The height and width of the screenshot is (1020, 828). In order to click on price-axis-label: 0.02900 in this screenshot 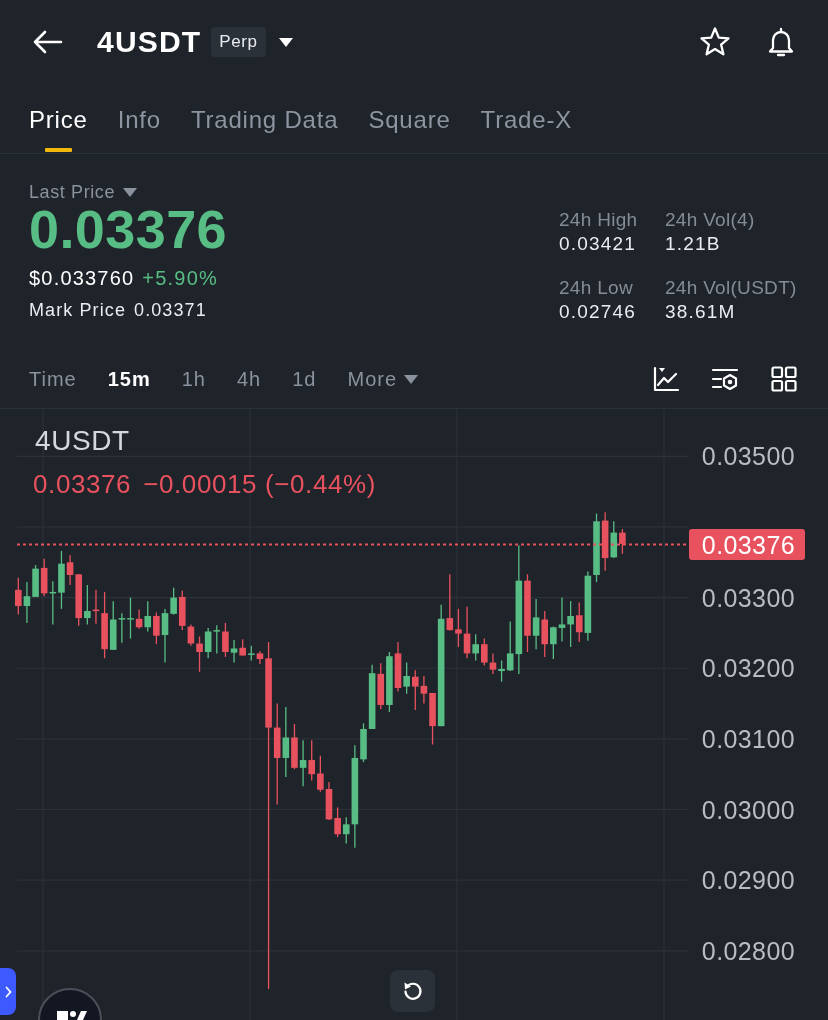, I will do `click(748, 880)`.